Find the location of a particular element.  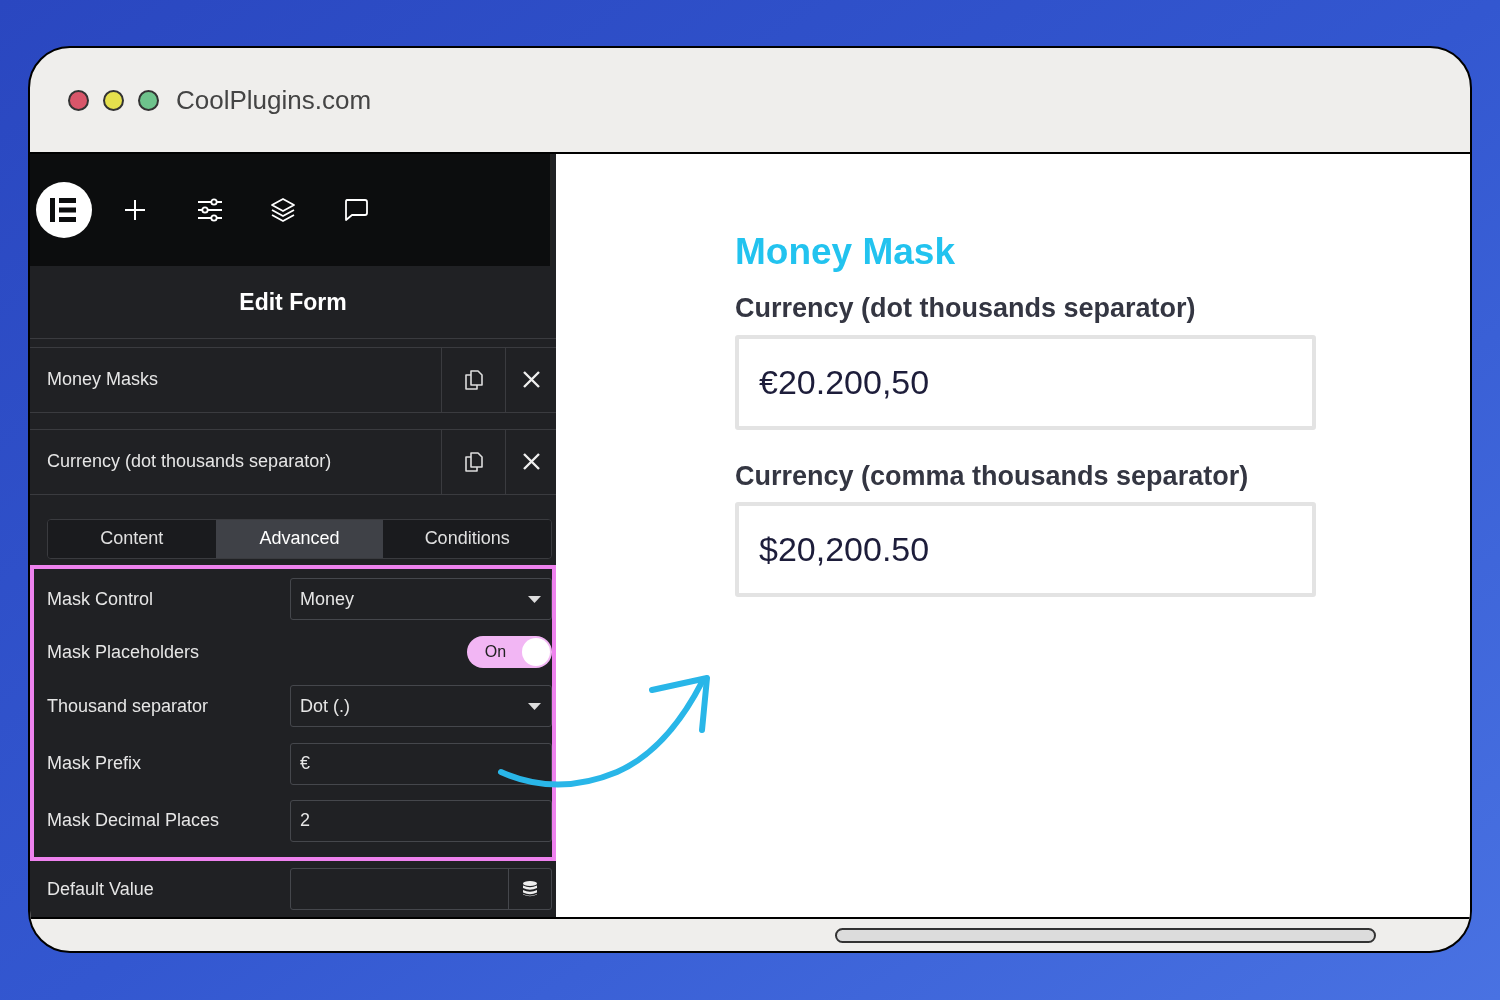

repeater-item: Money Masks is located at coordinates (293, 379).